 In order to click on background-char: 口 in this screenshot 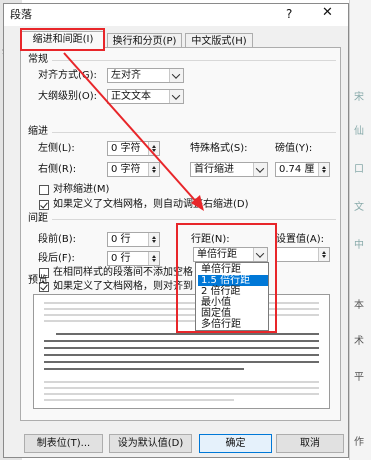, I will do `click(359, 169)`.